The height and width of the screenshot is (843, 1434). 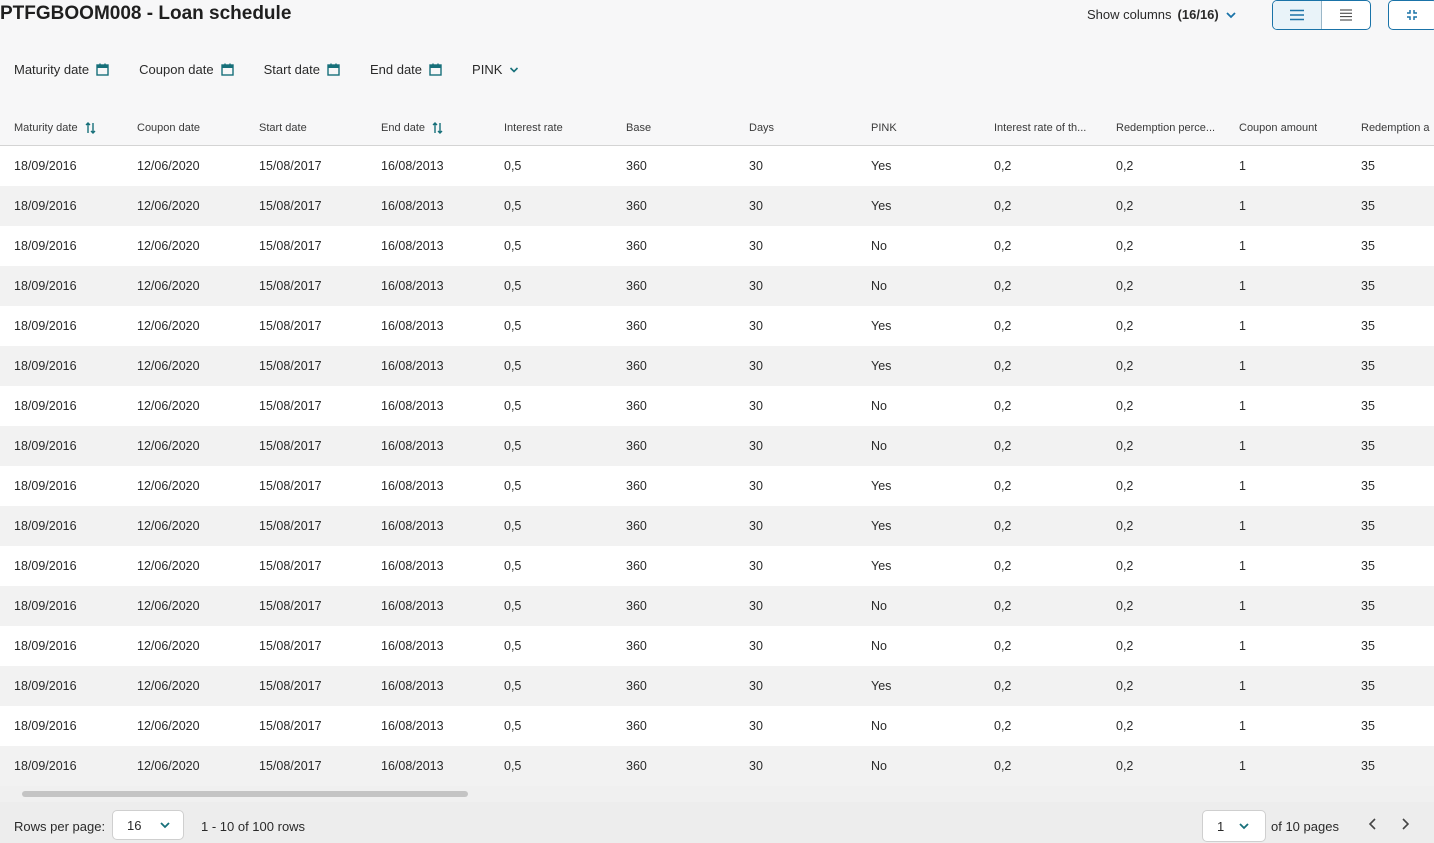 I want to click on collapse-button, so click(x=1411, y=15).